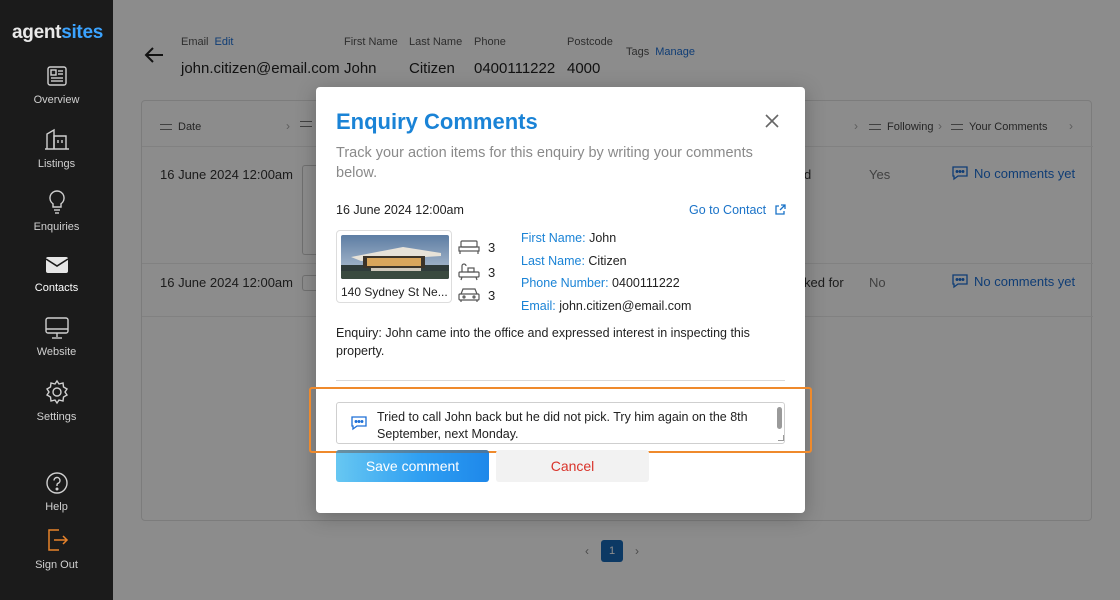 The width and height of the screenshot is (1120, 600). Describe the element at coordinates (56, 274) in the screenshot. I see `sidebar-item-contacts: Contacts` at that location.